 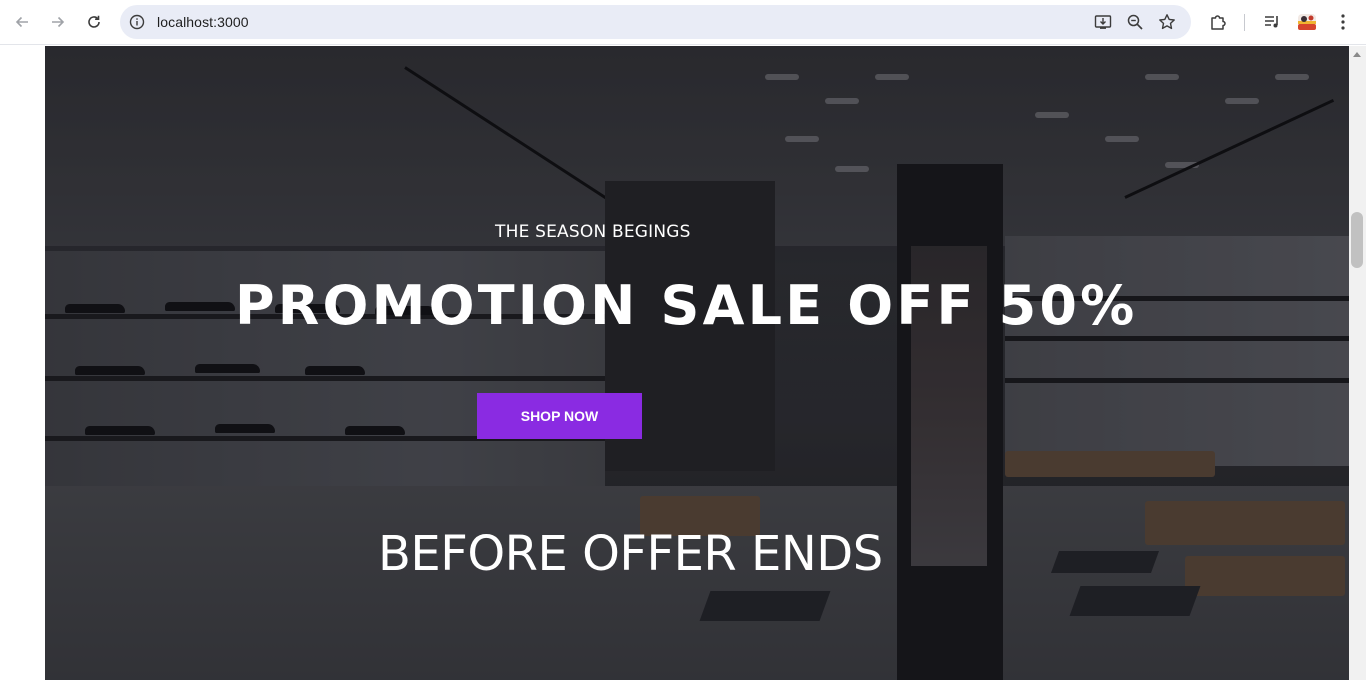 What do you see at coordinates (593, 232) in the screenshot?
I see `hero-subtitle: THE SEASON BEGINGS` at bounding box center [593, 232].